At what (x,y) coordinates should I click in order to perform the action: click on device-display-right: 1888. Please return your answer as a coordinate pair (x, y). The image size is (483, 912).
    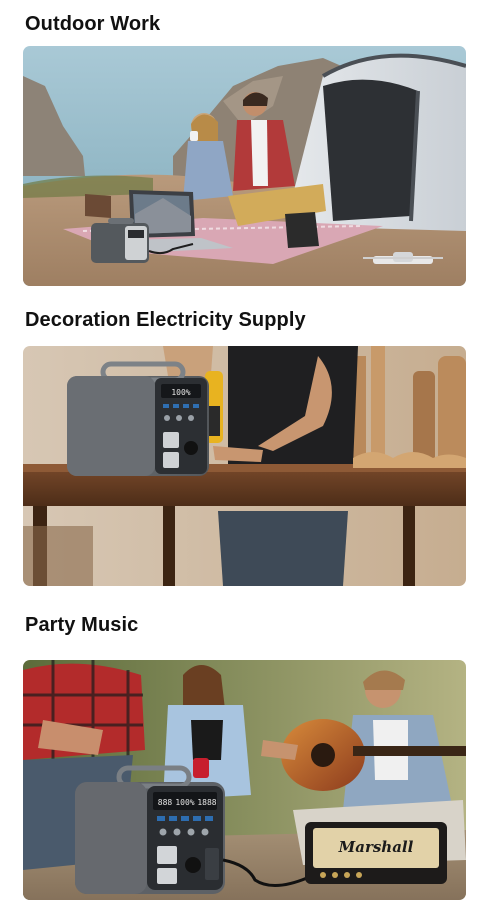
    Looking at the image, I should click on (206, 802).